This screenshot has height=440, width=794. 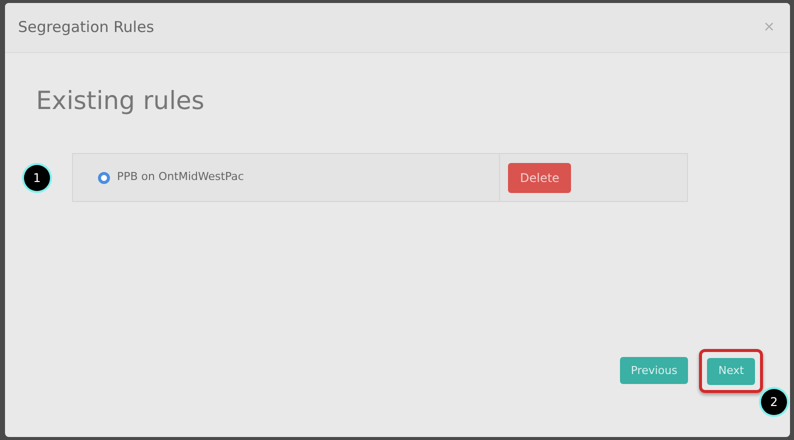 I want to click on section-heading: Existing rules, so click(x=121, y=101).